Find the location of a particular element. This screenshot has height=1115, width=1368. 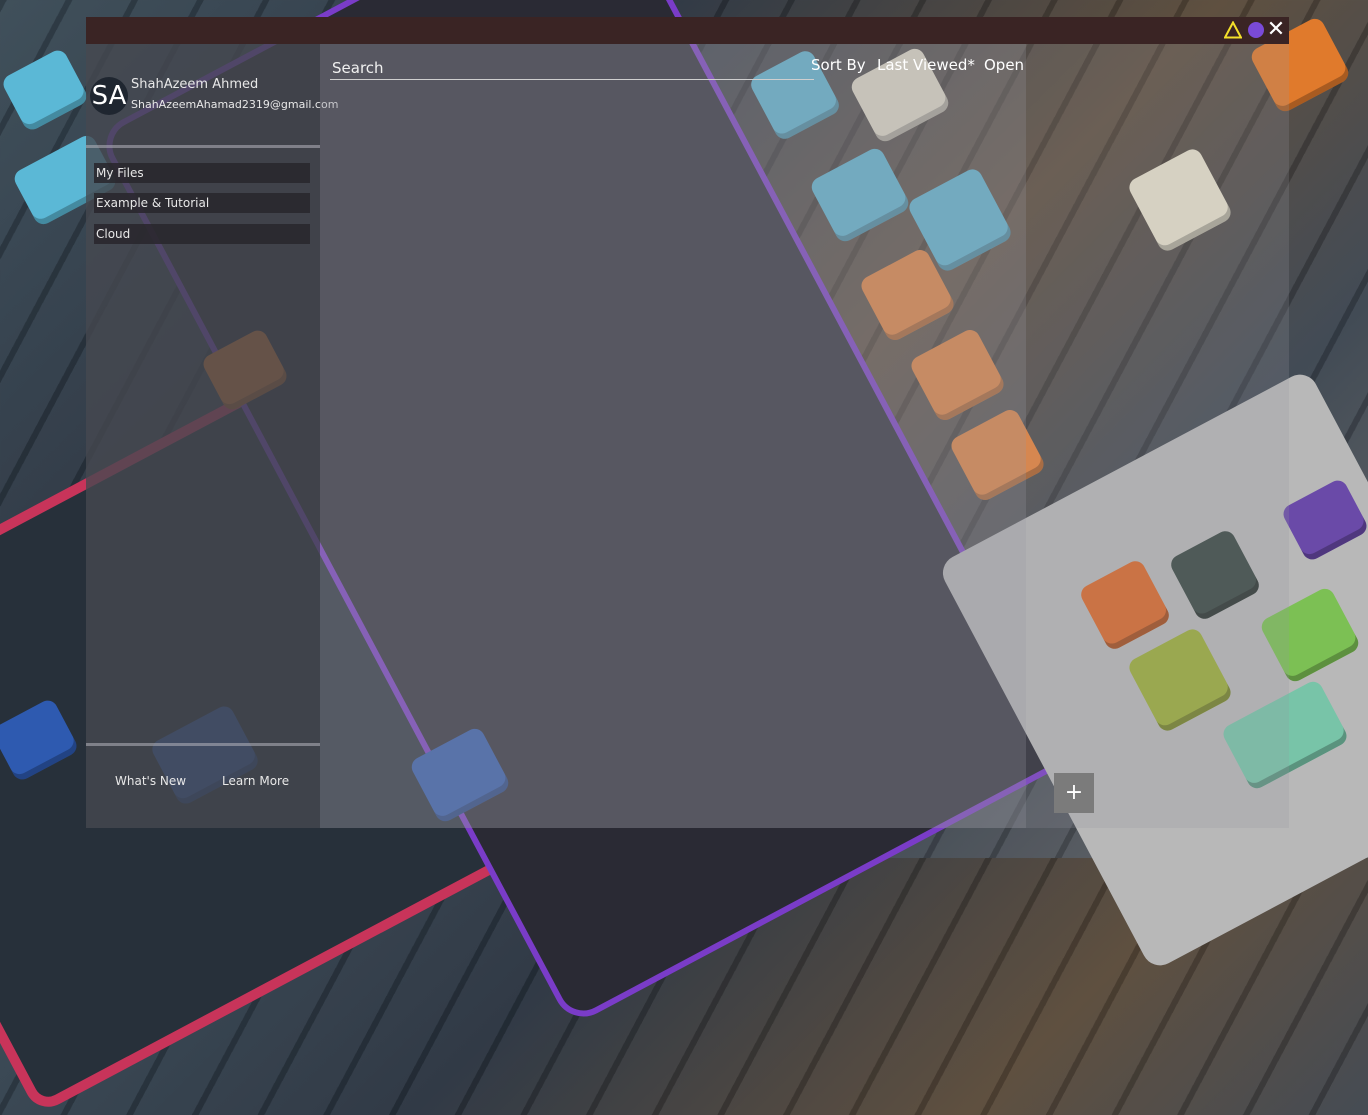

wallpaper-key is located at coordinates (45, 90).